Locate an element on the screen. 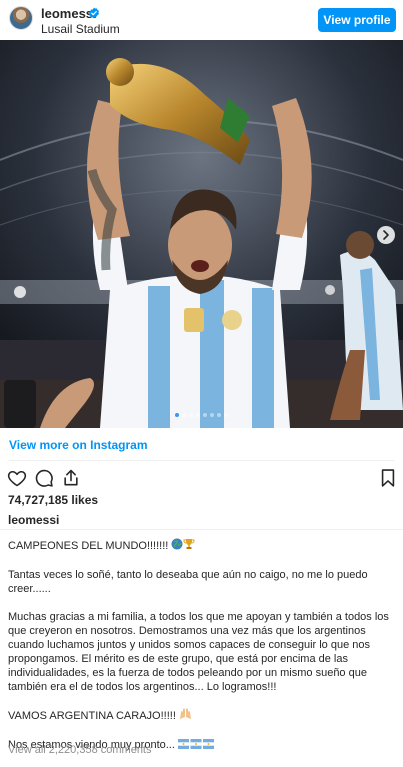  heart-icon is located at coordinates (17, 478).